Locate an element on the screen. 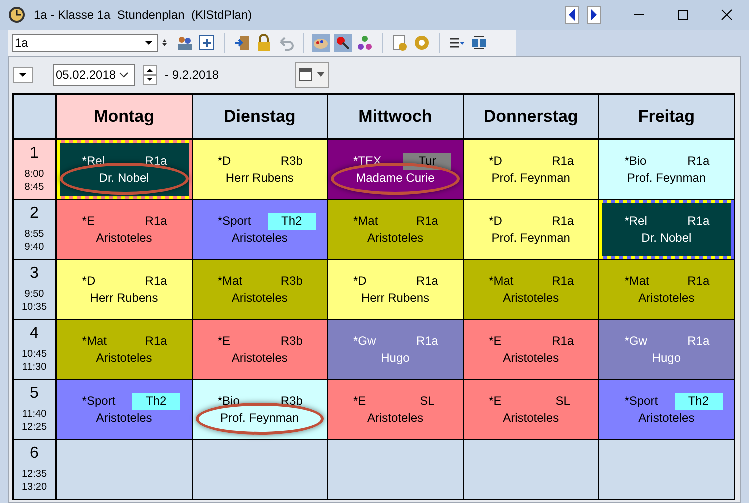  day-header: Mittwoch is located at coordinates (396, 117).